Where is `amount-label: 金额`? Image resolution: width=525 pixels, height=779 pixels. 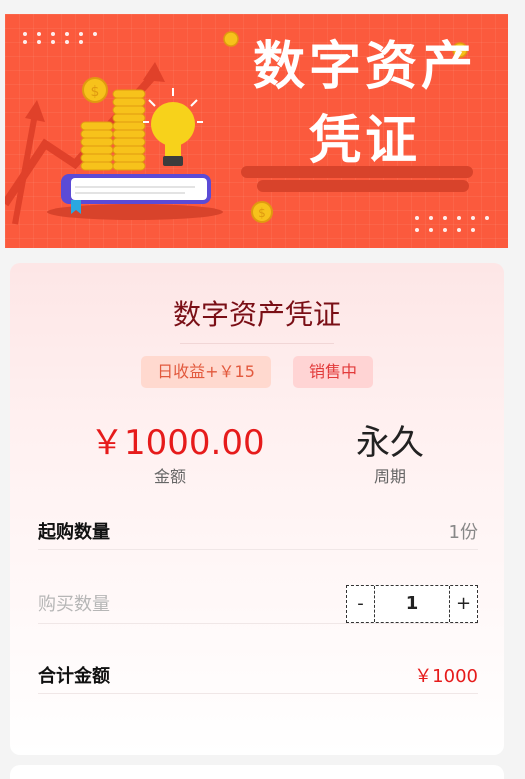
amount-label: 金额 is located at coordinates (169, 476).